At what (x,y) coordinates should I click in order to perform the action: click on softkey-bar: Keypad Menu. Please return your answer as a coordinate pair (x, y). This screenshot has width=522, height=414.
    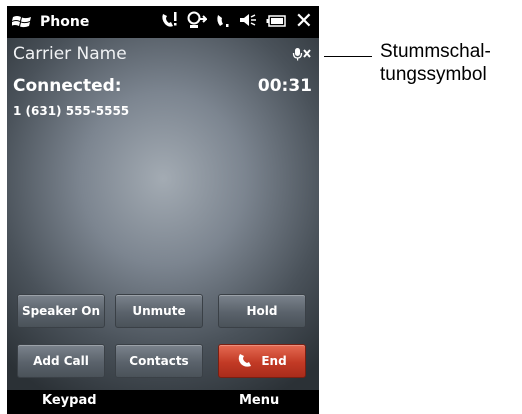
    Looking at the image, I should click on (163, 402).